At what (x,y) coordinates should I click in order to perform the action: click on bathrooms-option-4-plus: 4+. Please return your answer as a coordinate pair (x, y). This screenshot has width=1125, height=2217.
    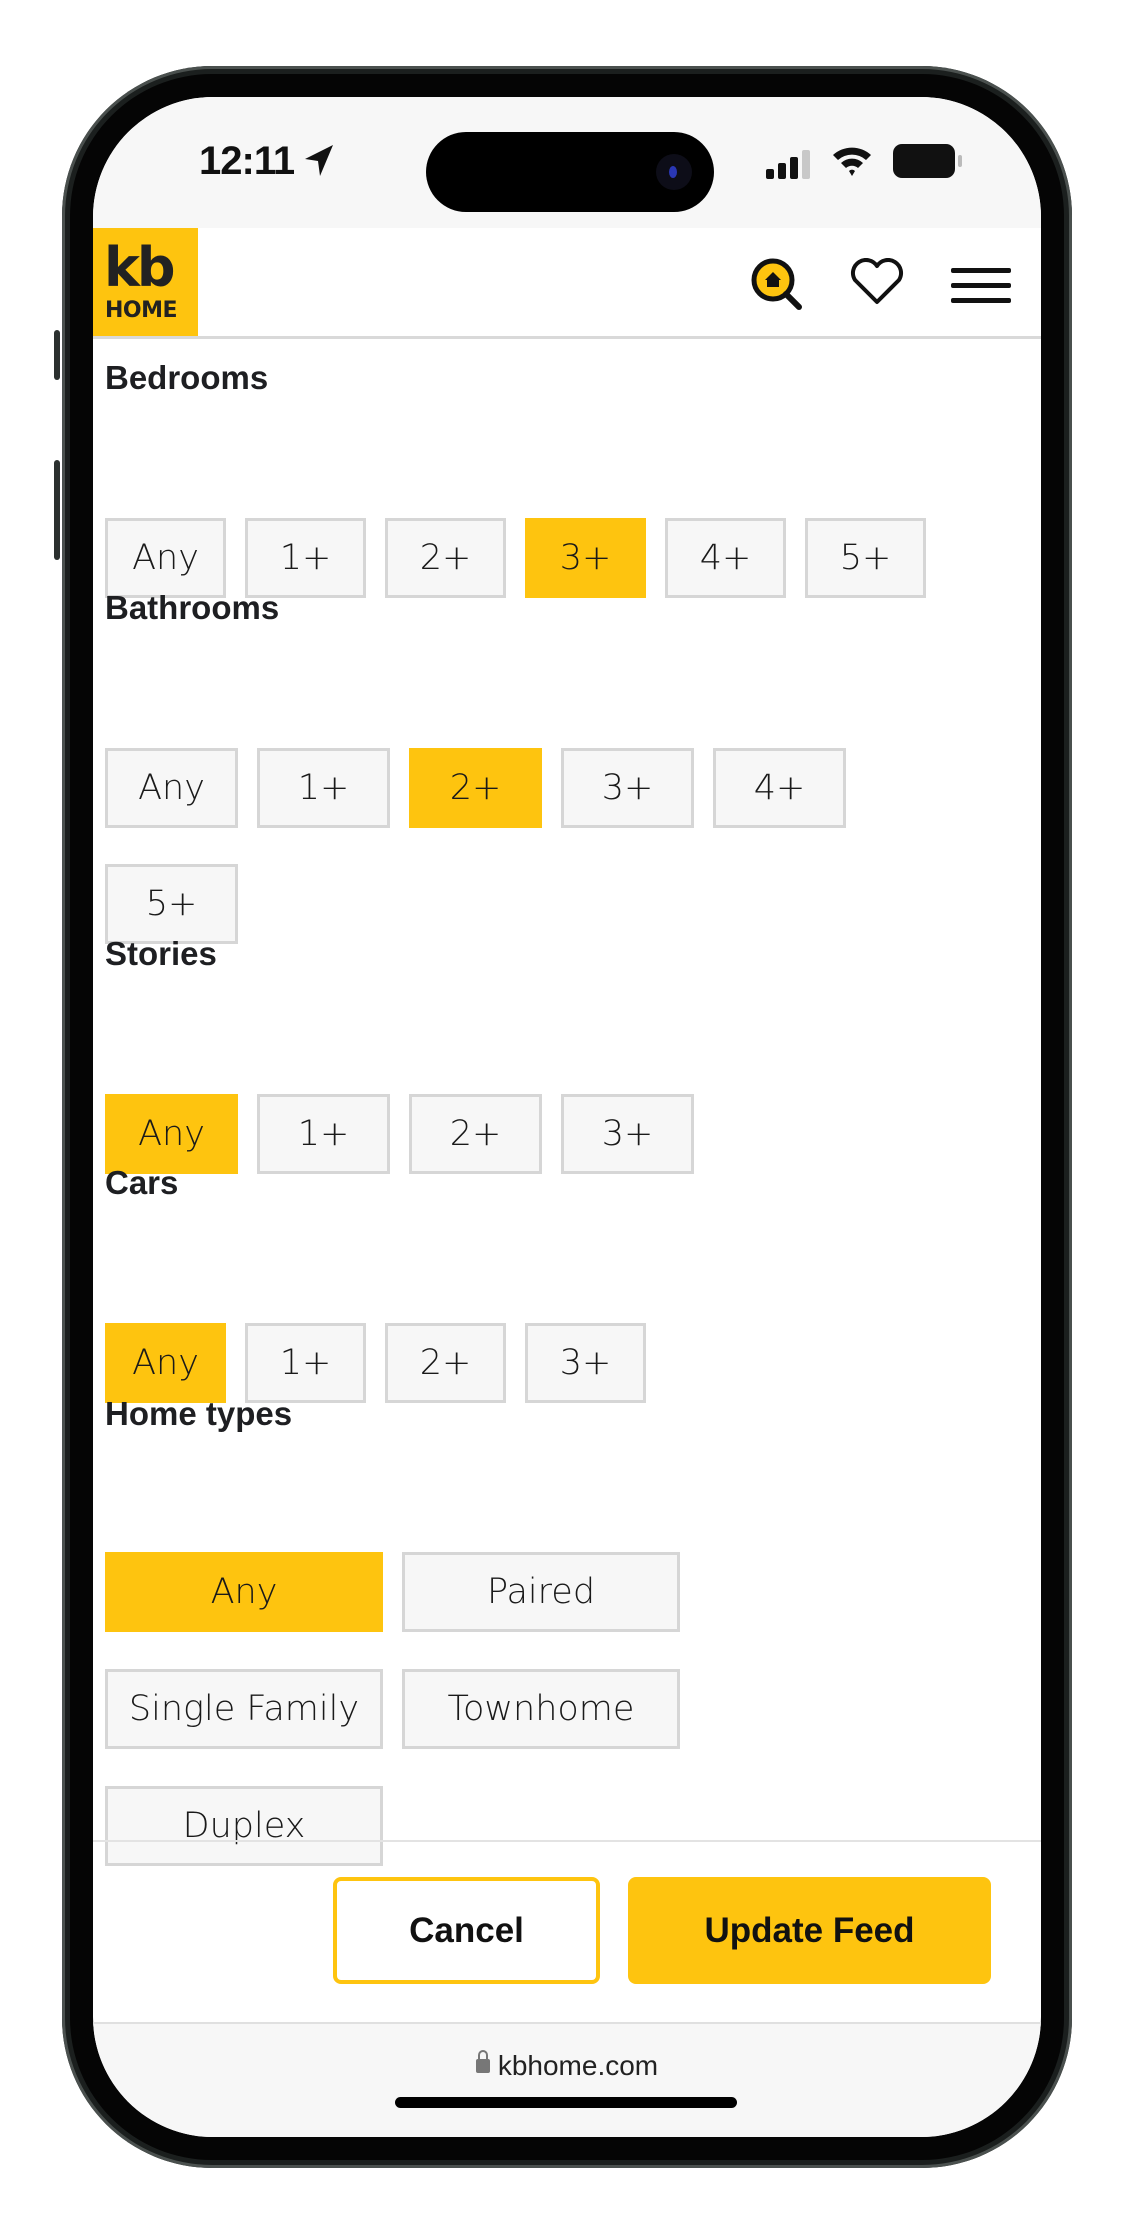
    Looking at the image, I should click on (779, 788).